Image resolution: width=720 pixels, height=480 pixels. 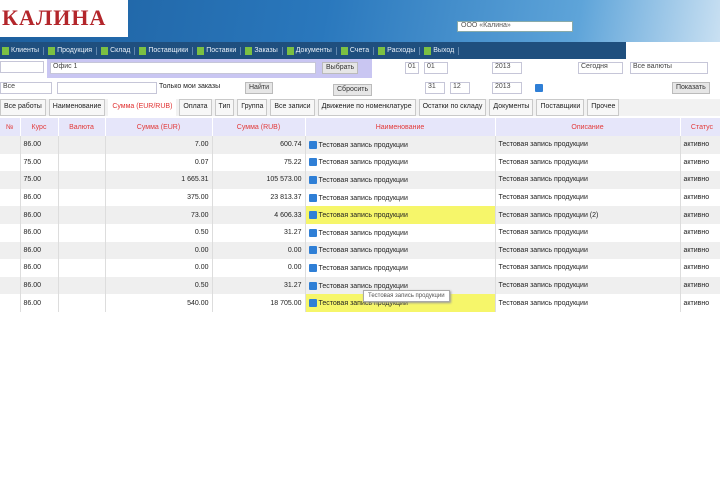 What do you see at coordinates (588, 127) in the screenshot?
I see `column-header: Описание` at bounding box center [588, 127].